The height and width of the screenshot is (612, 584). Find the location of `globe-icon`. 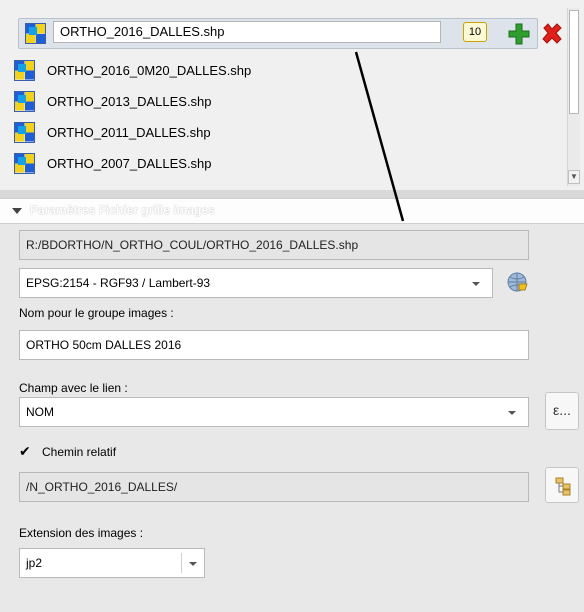

globe-icon is located at coordinates (517, 282).